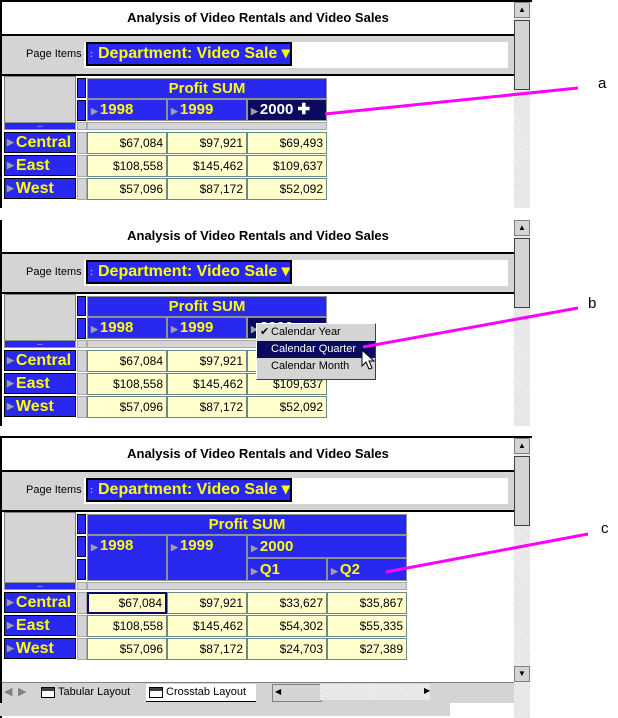  What do you see at coordinates (487, 553) in the screenshot?
I see `callout-line-c` at bounding box center [487, 553].